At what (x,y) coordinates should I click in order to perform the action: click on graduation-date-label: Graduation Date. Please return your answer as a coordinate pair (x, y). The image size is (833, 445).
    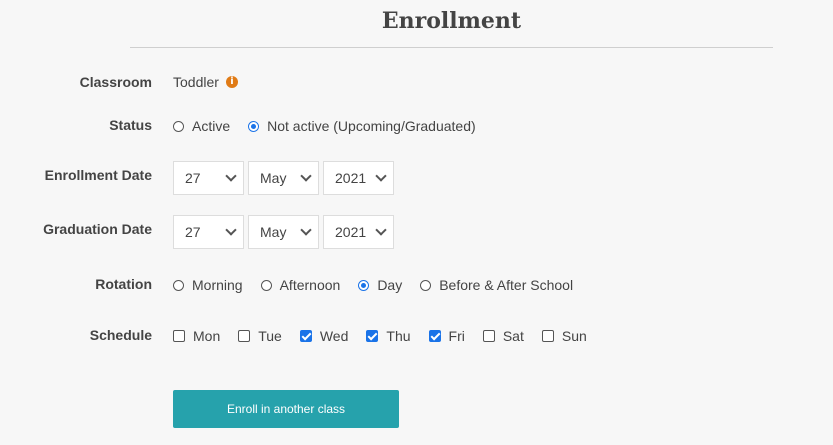
    Looking at the image, I should click on (97, 229).